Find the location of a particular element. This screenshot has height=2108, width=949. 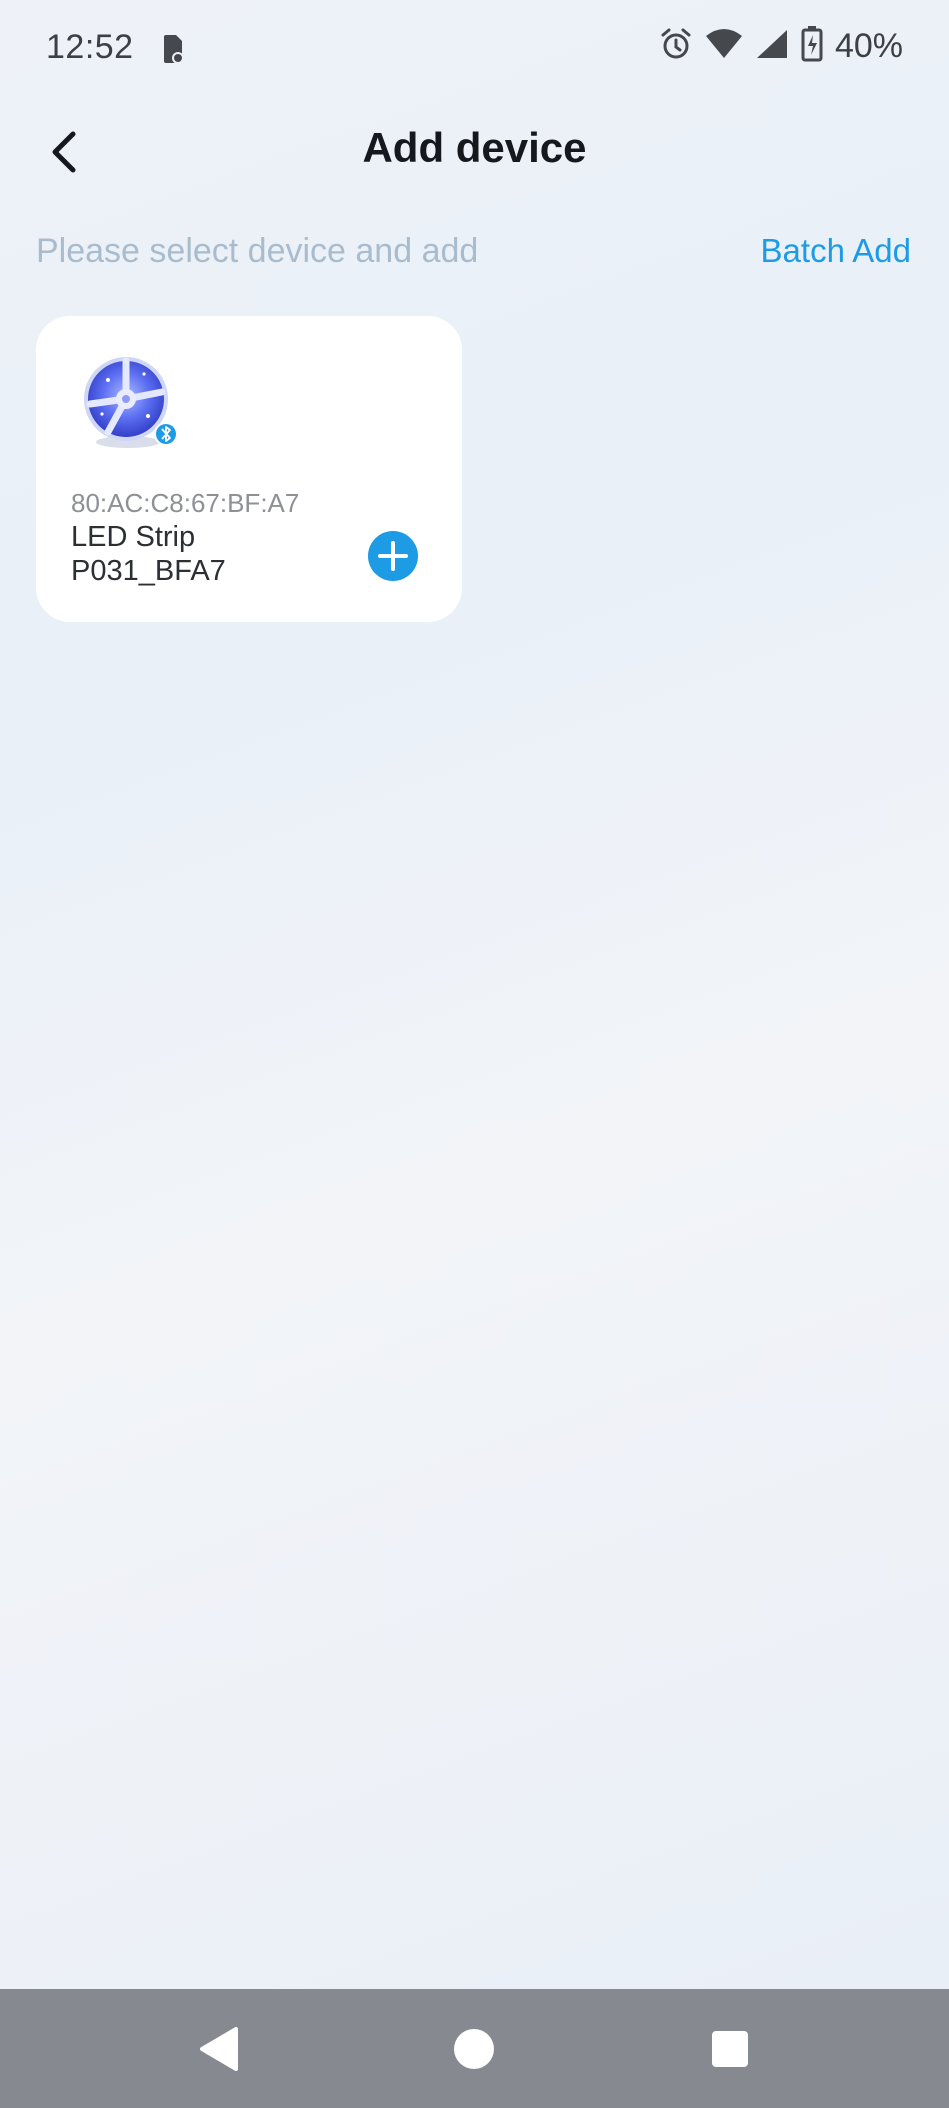

nav-back-button is located at coordinates (218, 2049).